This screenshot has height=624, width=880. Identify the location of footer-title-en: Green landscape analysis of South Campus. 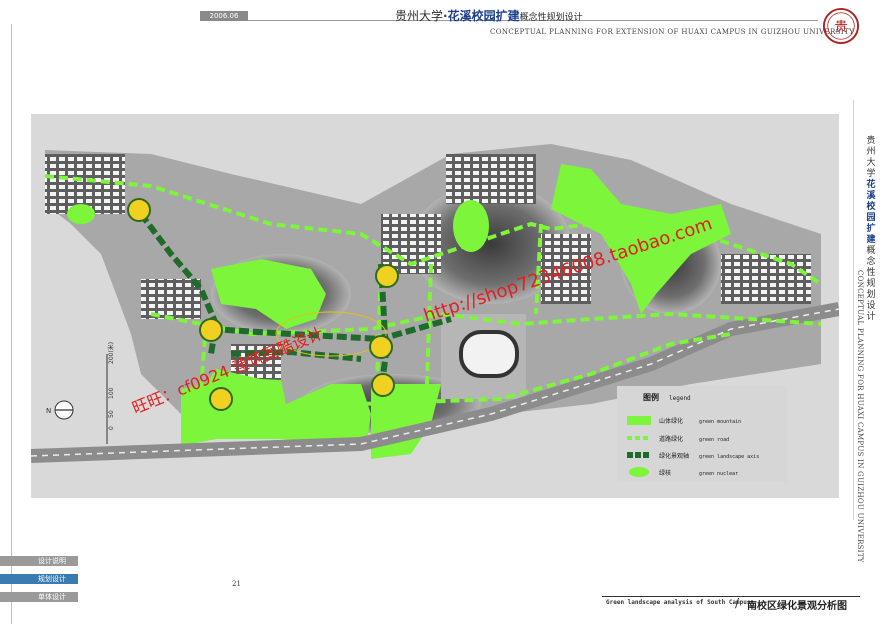
(678, 602).